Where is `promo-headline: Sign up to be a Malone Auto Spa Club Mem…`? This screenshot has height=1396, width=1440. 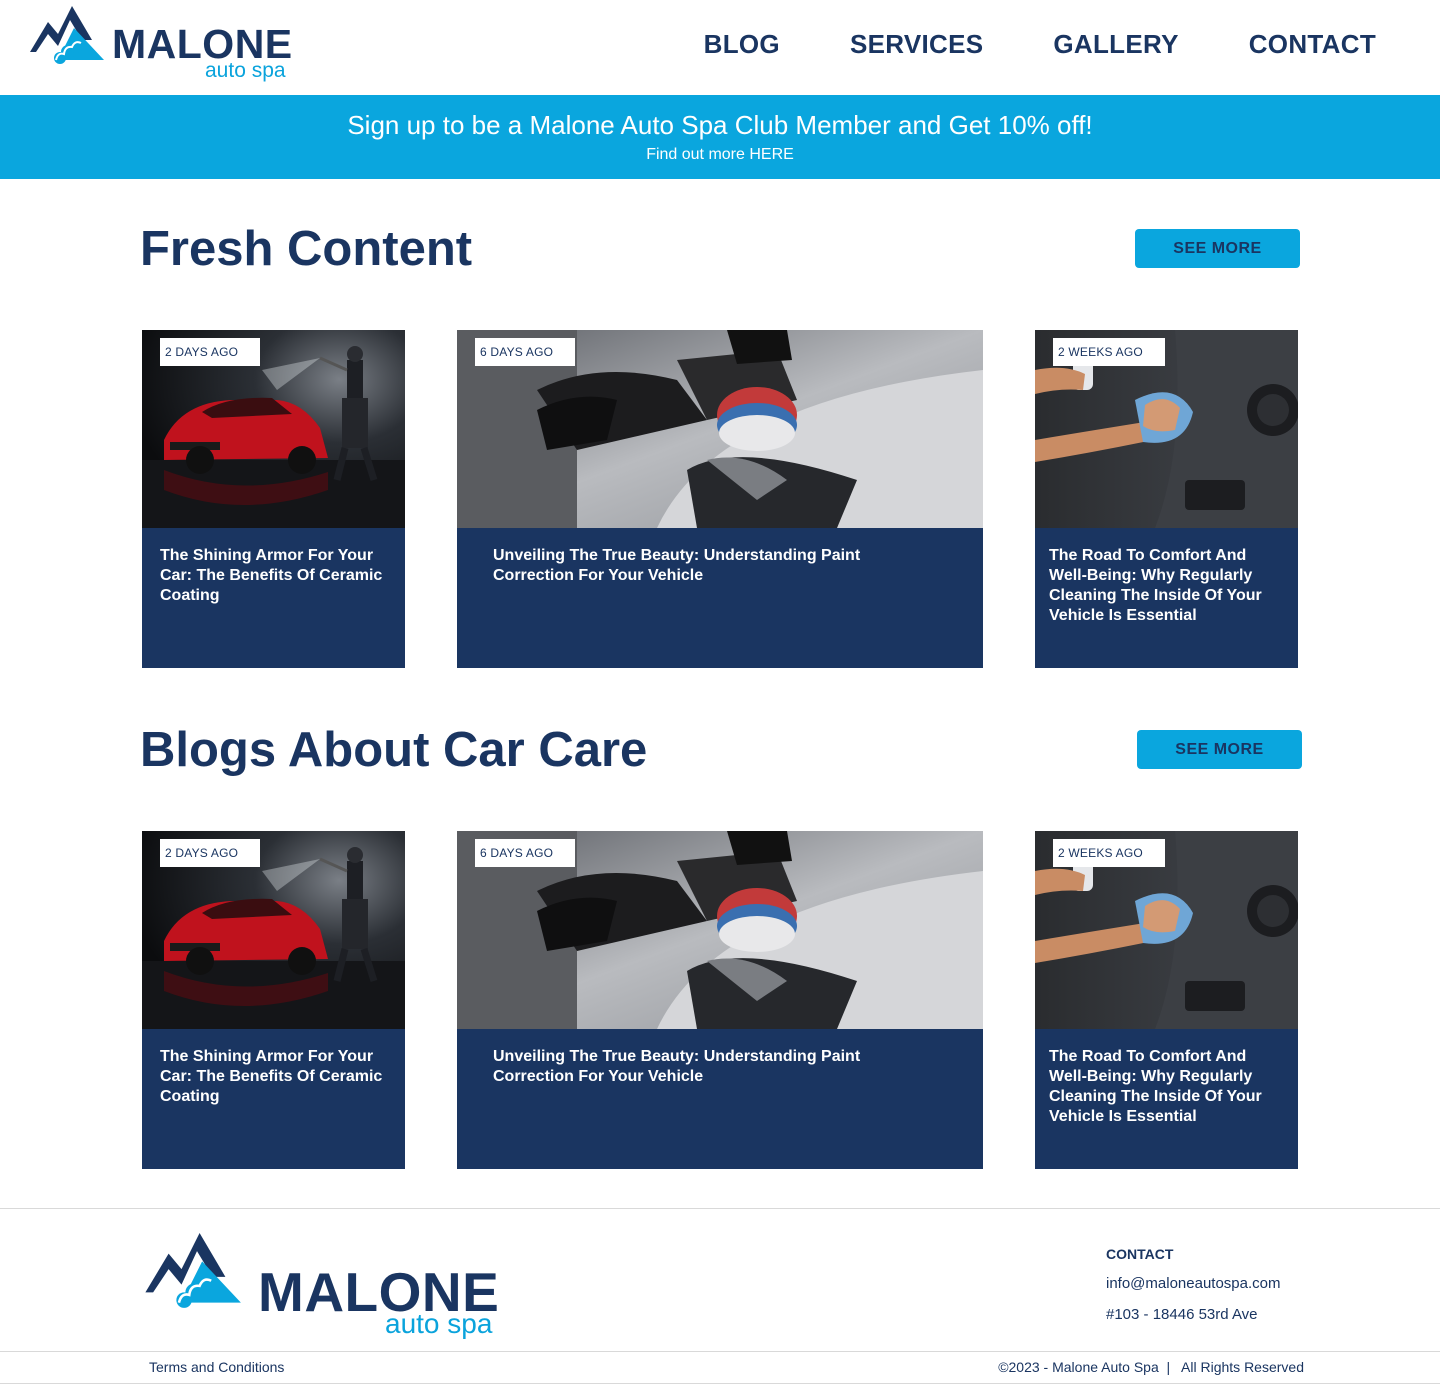 promo-headline: Sign up to be a Malone Auto Spa Club Mem… is located at coordinates (720, 125).